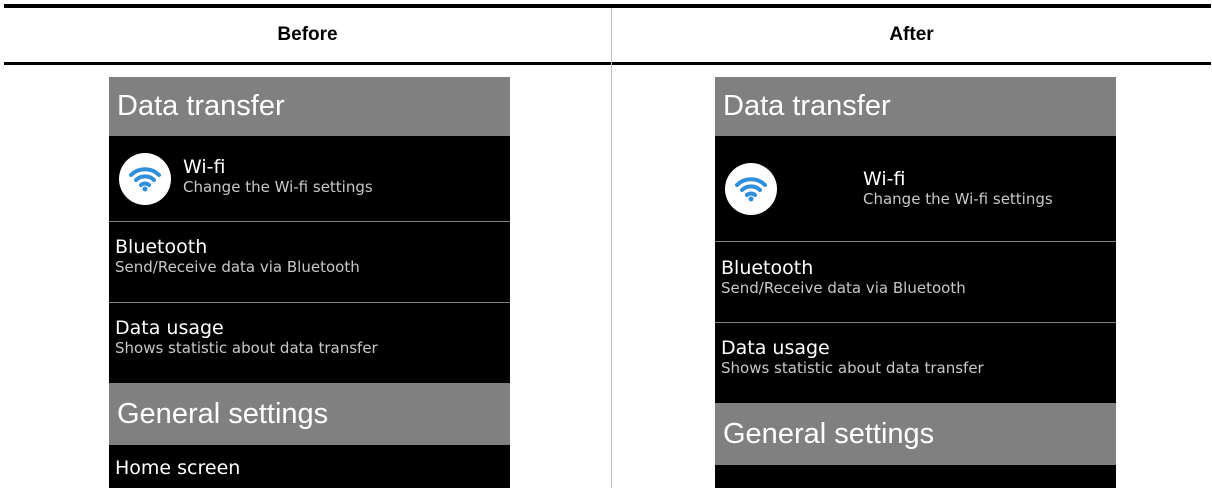  I want to click on list-item-home-screen: Home screen, so click(309, 462).